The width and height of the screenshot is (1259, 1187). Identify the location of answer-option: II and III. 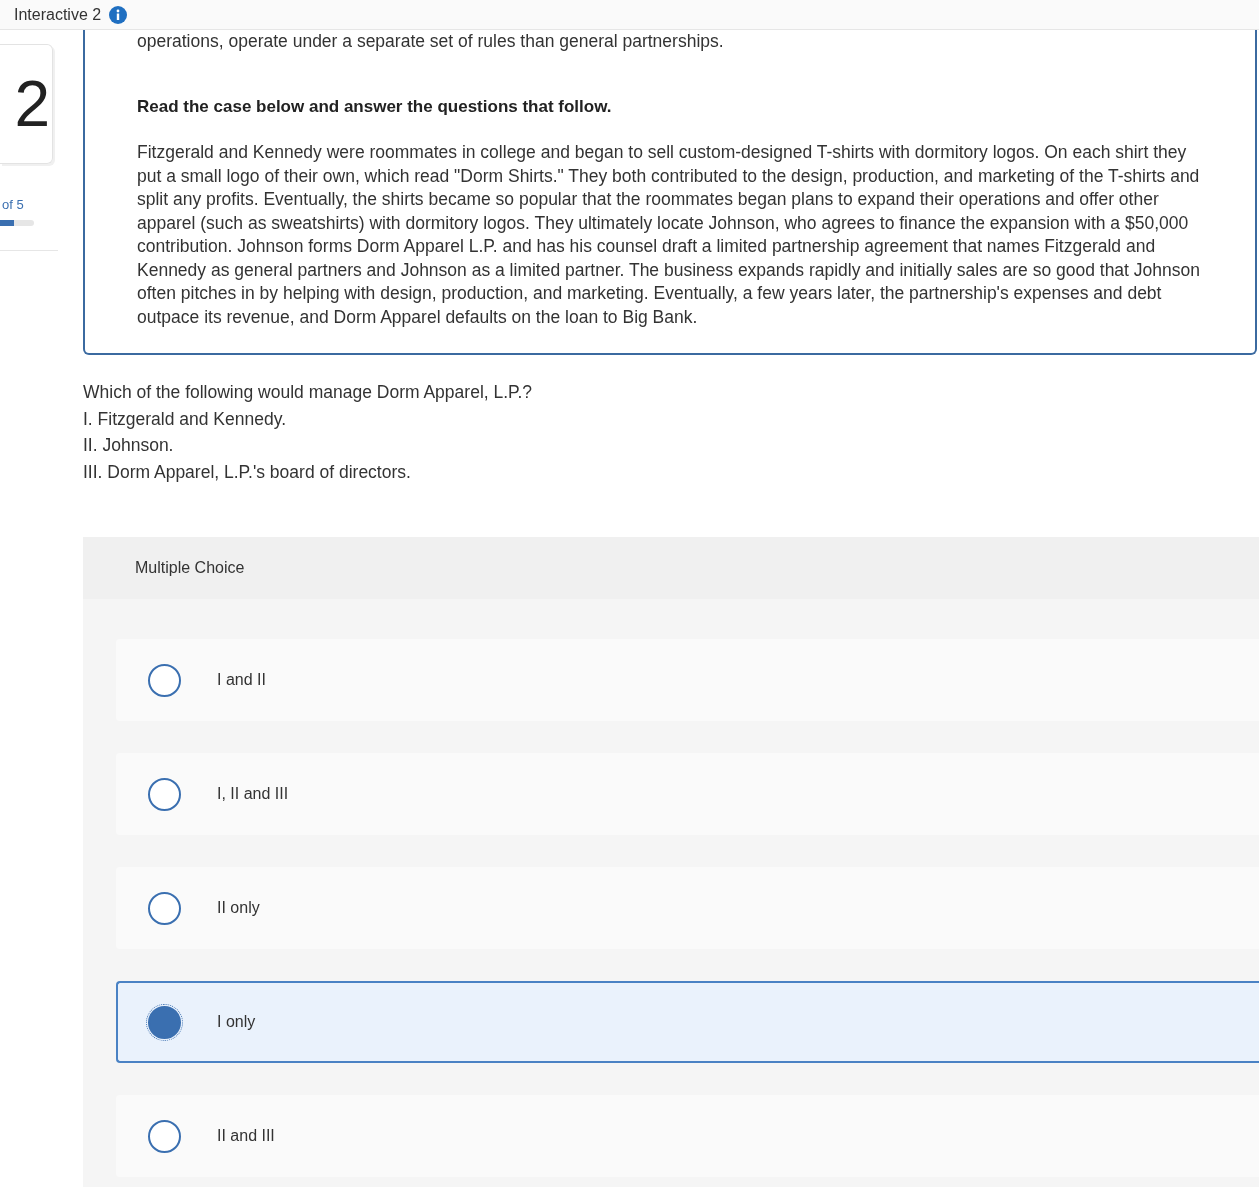
(687, 1136).